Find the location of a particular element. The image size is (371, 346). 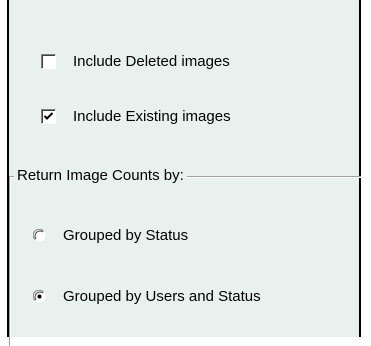

grouped-by-status-label: Grouped by Status is located at coordinates (126, 235).